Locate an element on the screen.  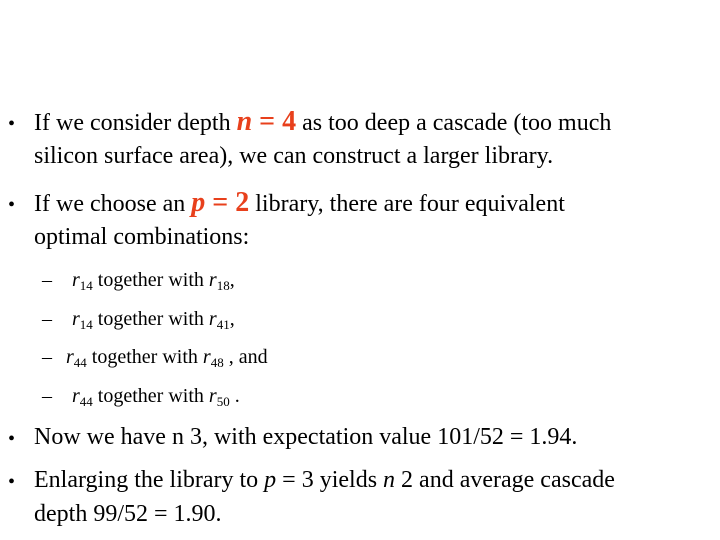
highlight-n-equals-4: n = 4 is located at coordinates (266, 121).